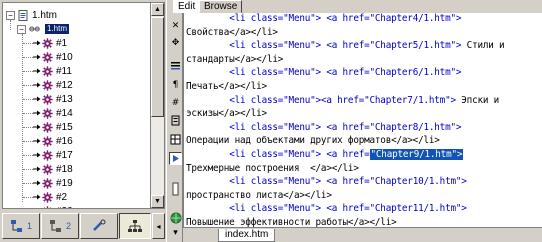 The height and width of the screenshot is (242, 542). I want to click on tab-tools, so click(99, 226).